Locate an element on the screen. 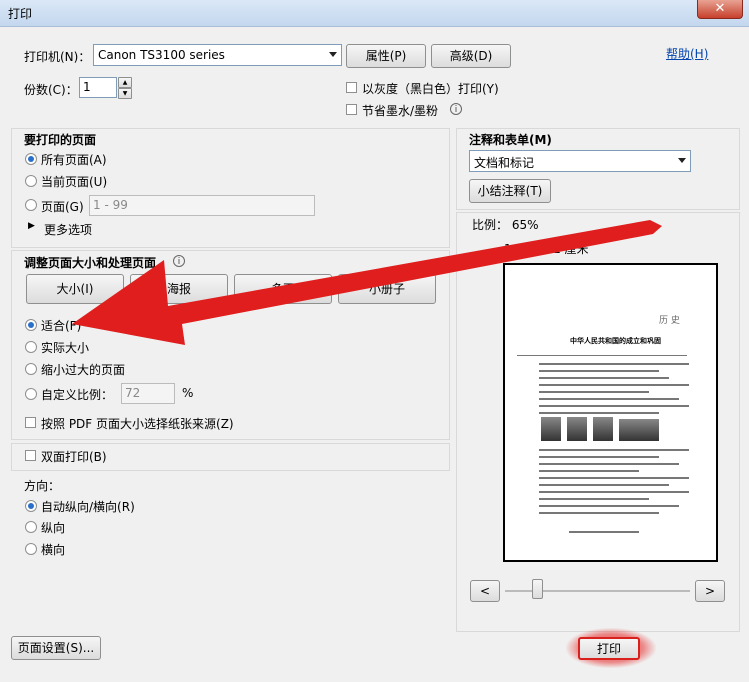  arrow-shape is located at coordinates (367, 282).